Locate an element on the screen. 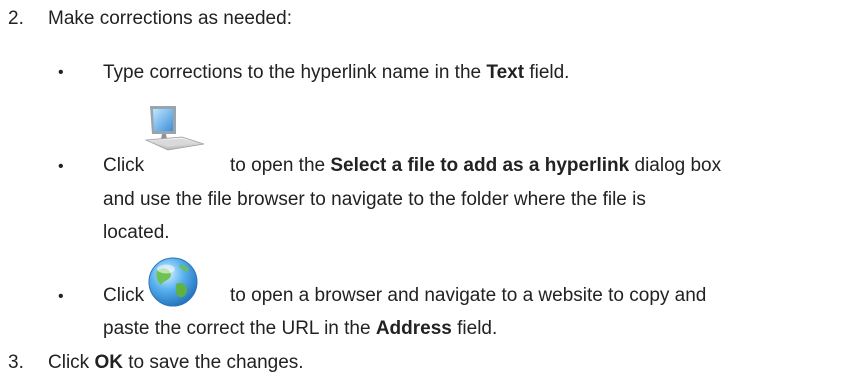 The image size is (844, 377). step-3-text: Click OK to save the changes. is located at coordinates (176, 362).